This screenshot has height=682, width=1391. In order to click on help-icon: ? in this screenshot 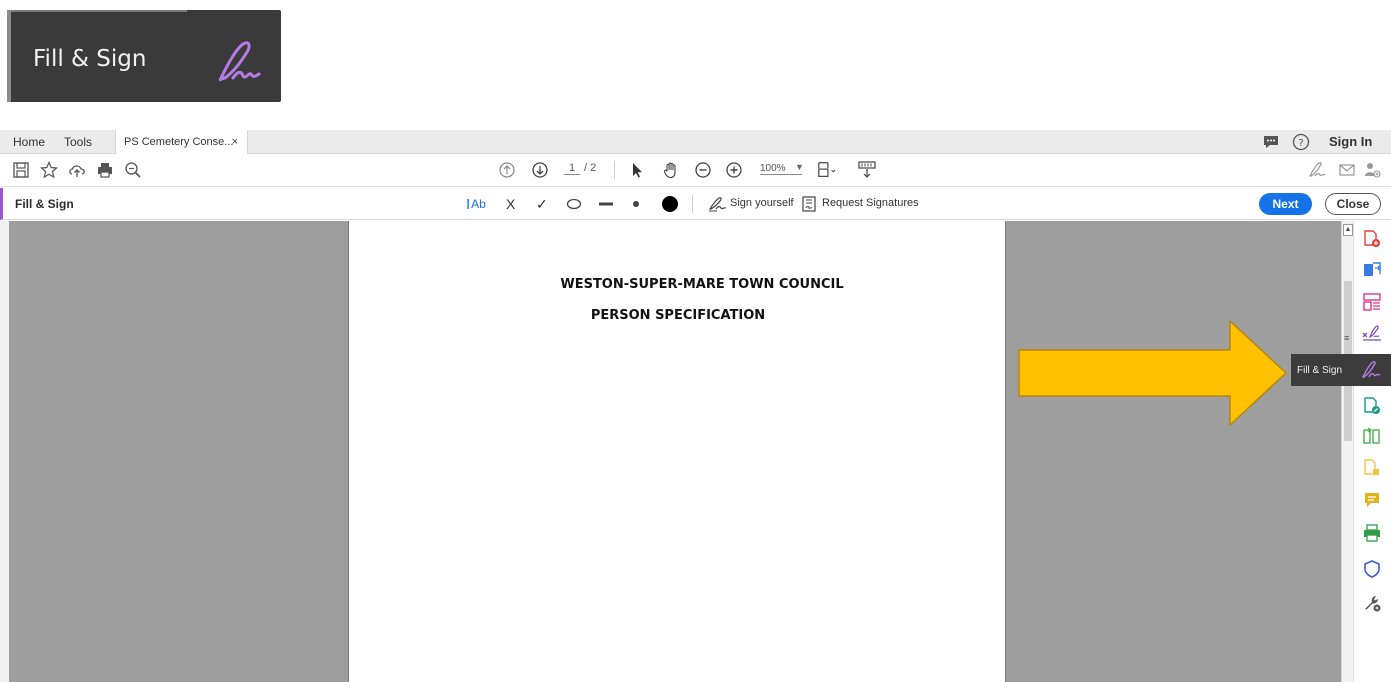, I will do `click(1301, 142)`.